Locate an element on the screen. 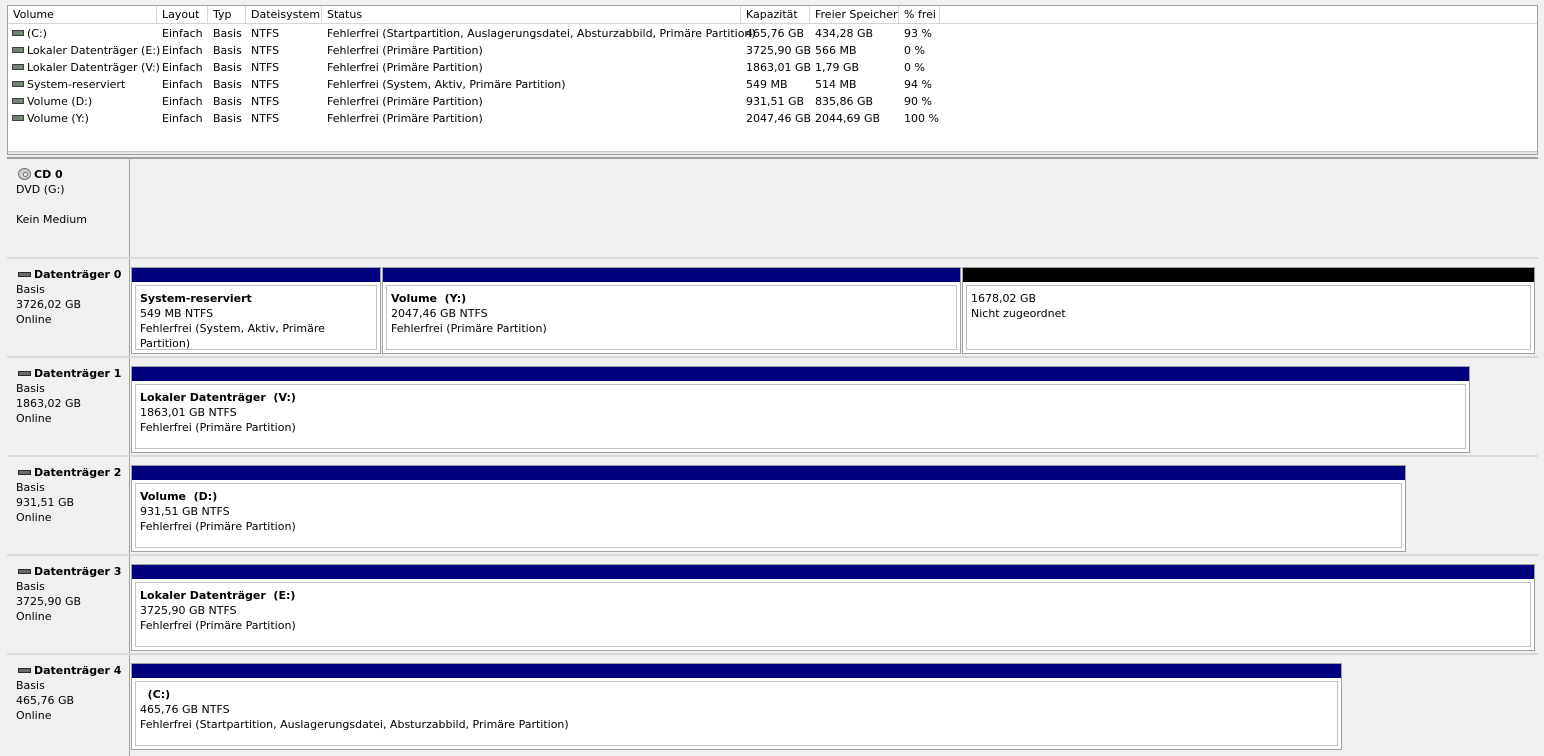 Image resolution: width=1544 pixels, height=756 pixels. column-header-type: Typ is located at coordinates (227, 15).